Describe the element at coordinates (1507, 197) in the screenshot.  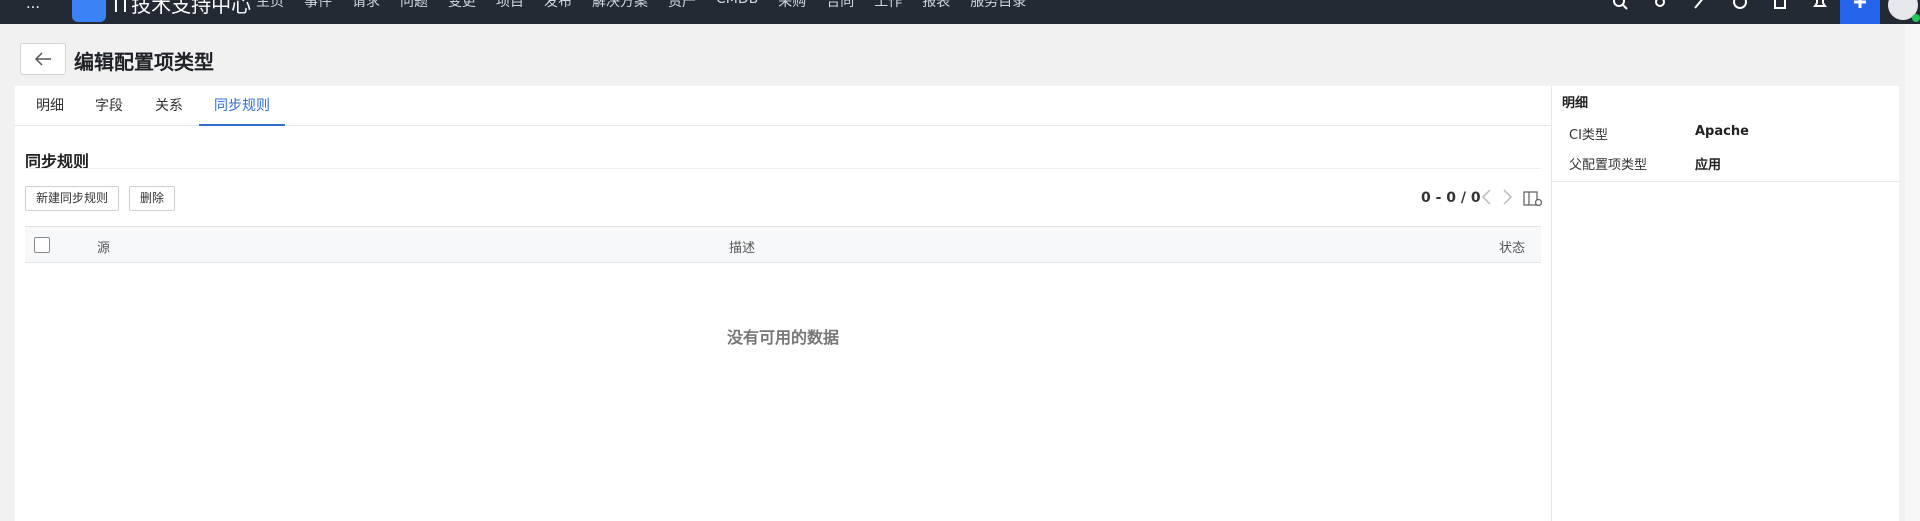
I see `chevron-right-icon` at that location.